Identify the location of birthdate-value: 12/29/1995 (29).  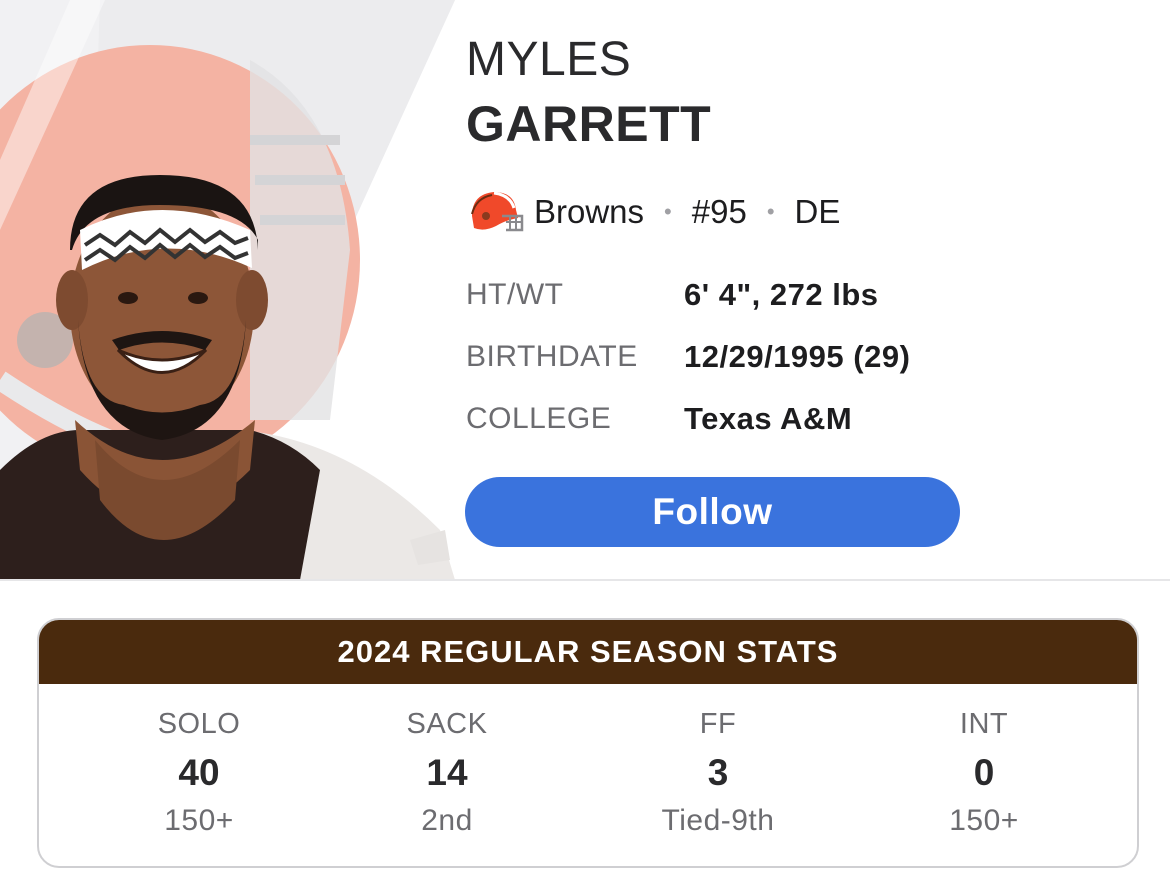
(797, 356).